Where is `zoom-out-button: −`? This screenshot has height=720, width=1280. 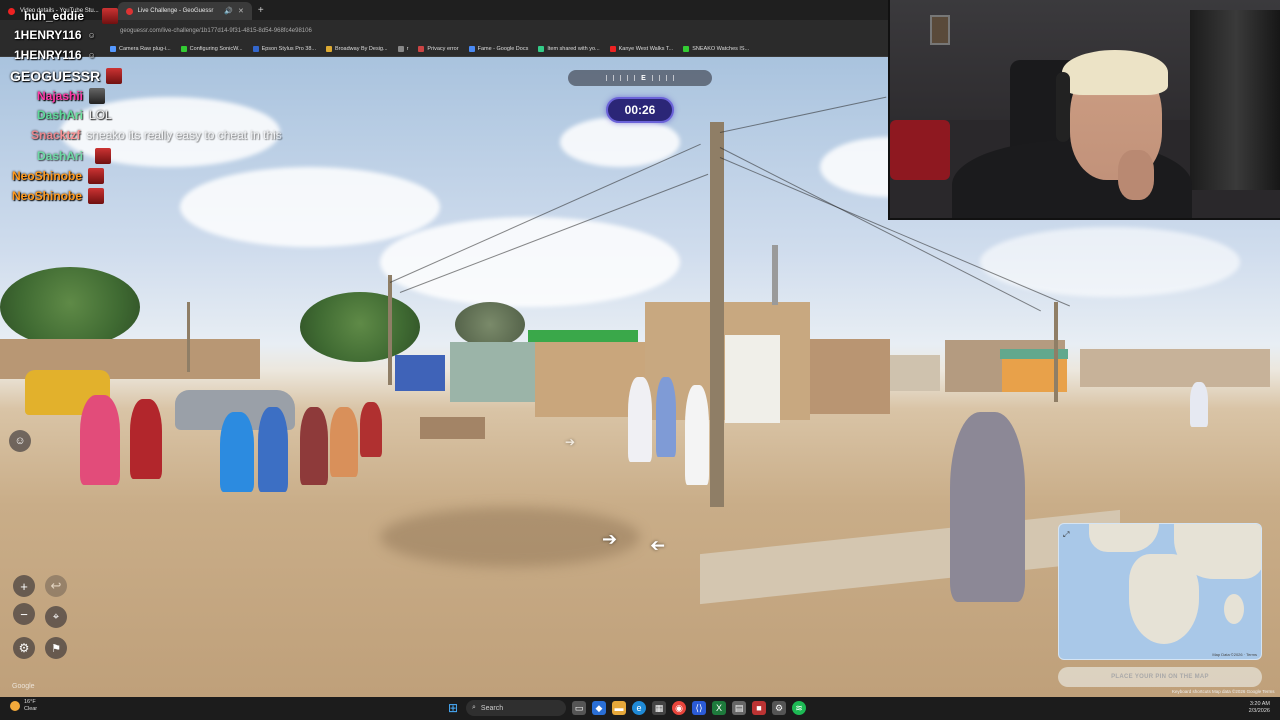 zoom-out-button: − is located at coordinates (24, 614).